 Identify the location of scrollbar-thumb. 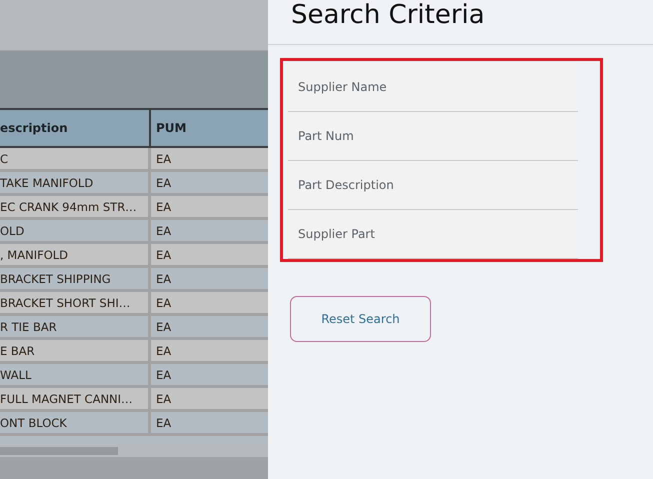
(59, 451).